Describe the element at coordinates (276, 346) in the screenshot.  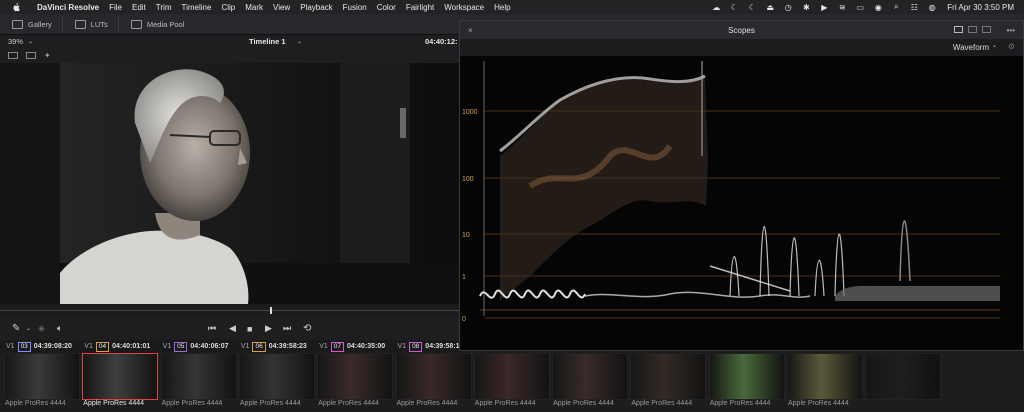
I see `clip-timecode: V1 06 04:39:58:23` at that location.